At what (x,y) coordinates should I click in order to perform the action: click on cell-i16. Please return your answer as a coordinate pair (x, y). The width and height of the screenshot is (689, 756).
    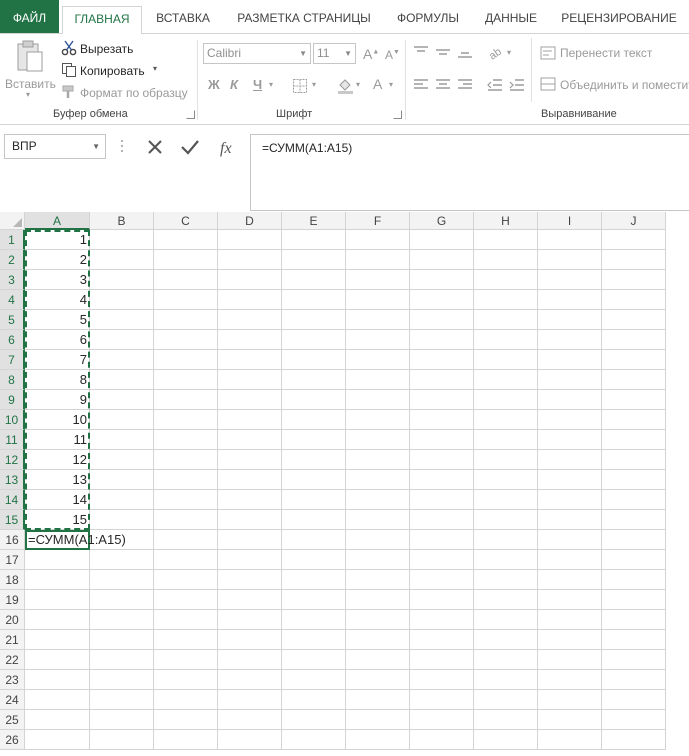
    Looking at the image, I should click on (570, 540).